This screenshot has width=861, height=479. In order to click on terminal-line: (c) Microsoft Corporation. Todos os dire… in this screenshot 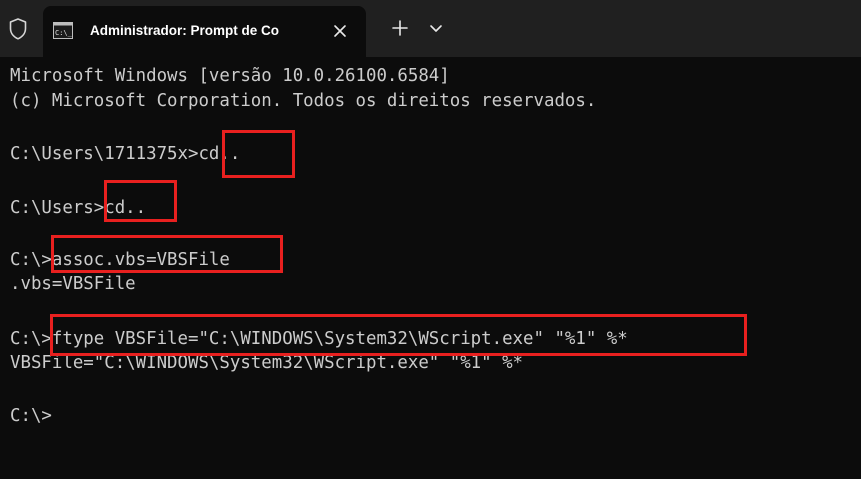, I will do `click(303, 101)`.